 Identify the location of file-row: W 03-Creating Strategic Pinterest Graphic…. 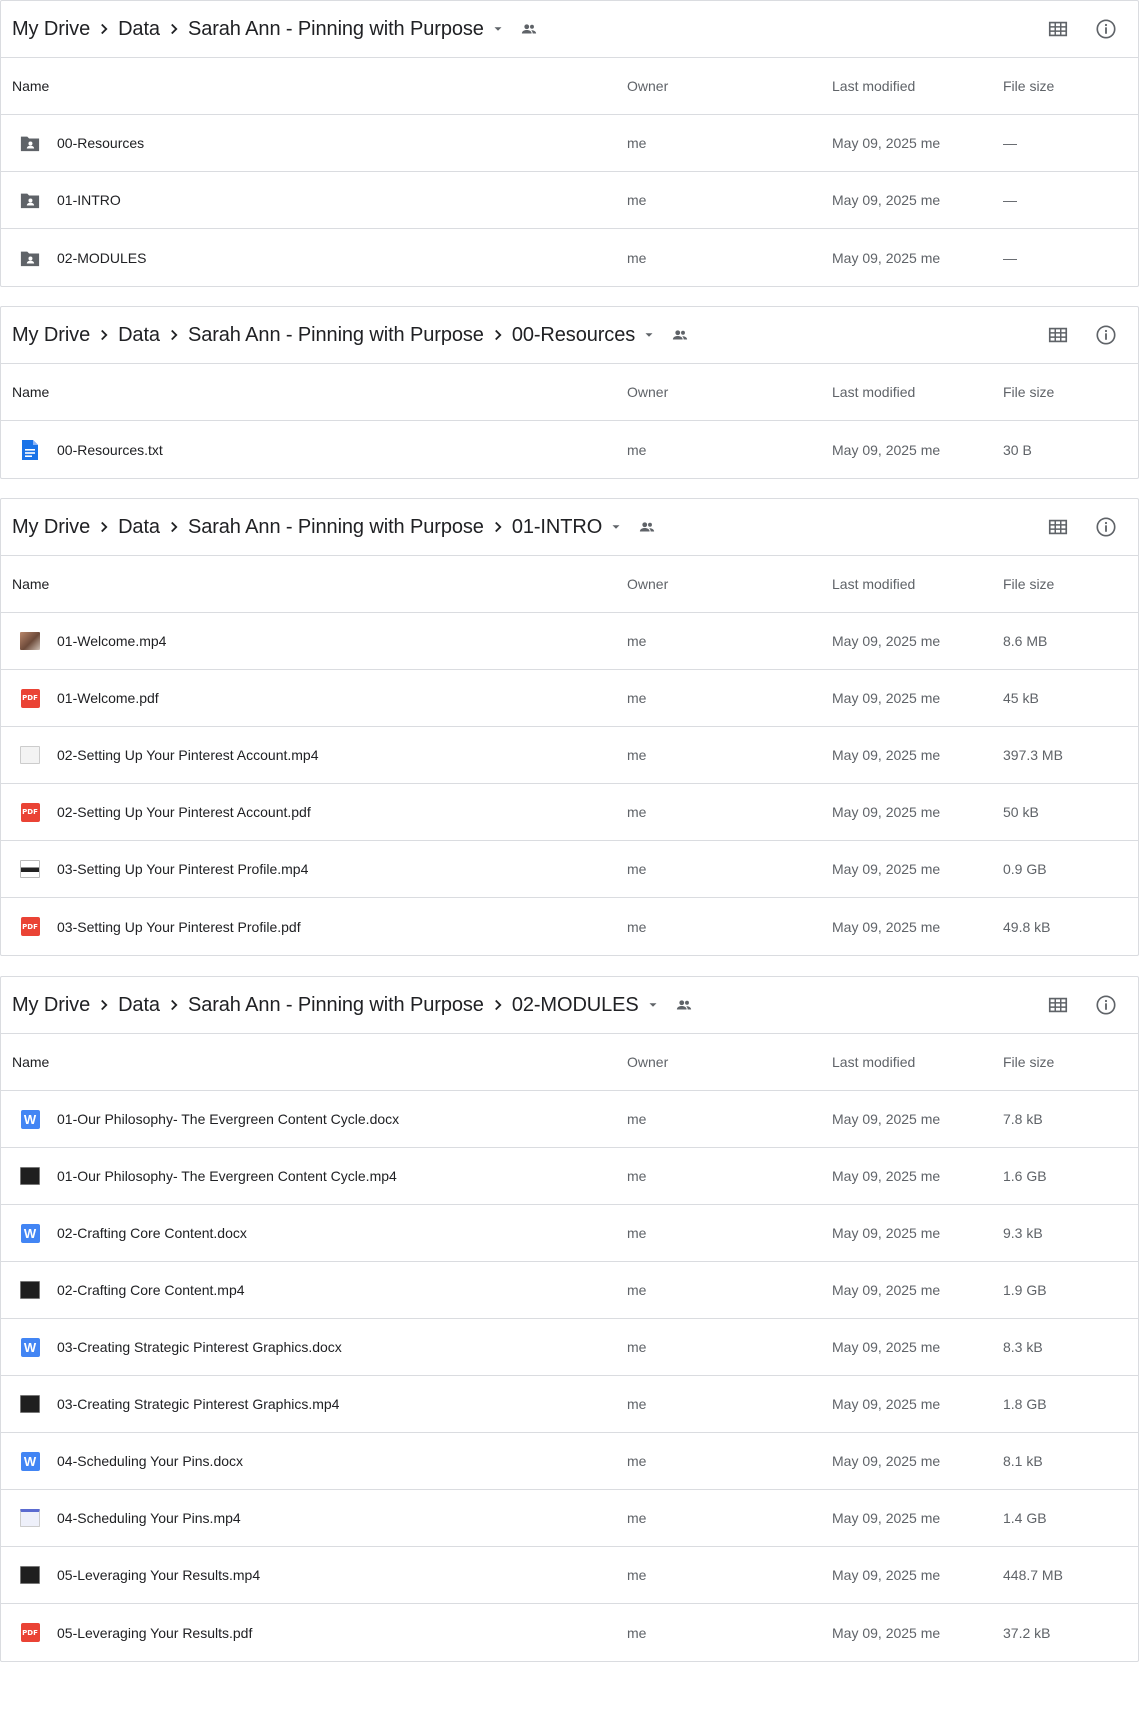
(569, 1347).